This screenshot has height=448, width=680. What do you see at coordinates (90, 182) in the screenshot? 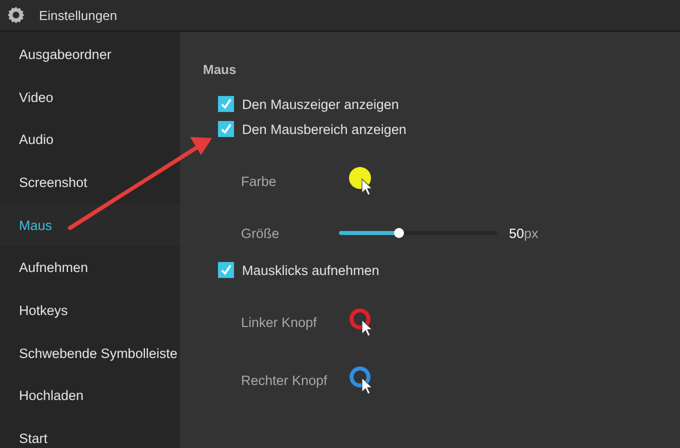
I see `sidebar-item: Screenshot` at bounding box center [90, 182].